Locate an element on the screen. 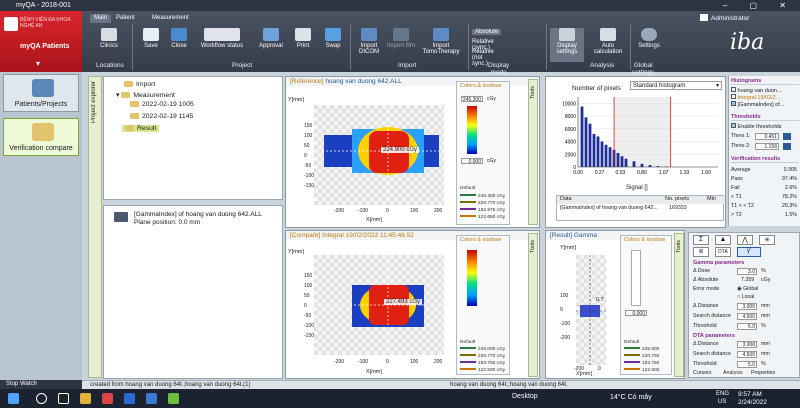 Image resolution: width=800 pixels, height=408 pixels. tab-main: Main is located at coordinates (101, 18).